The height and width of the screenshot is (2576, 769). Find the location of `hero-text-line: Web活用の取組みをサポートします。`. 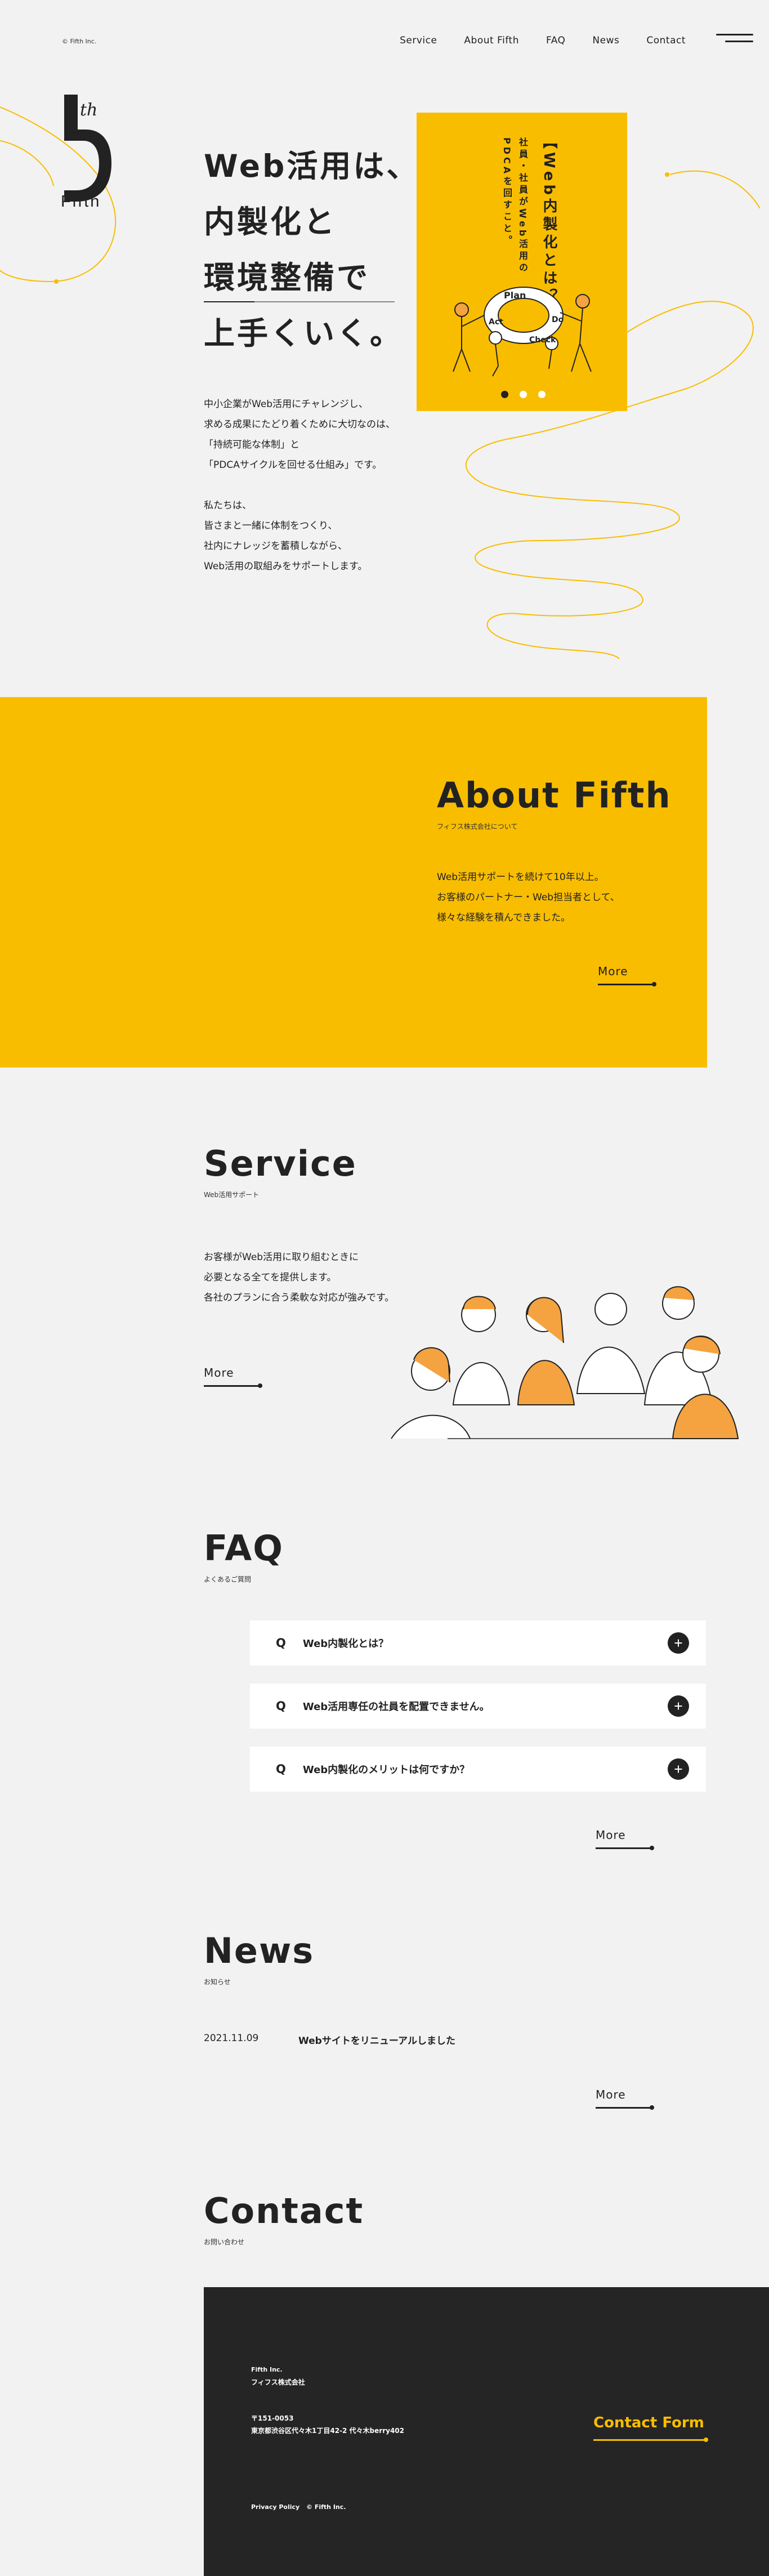

hero-text-line: Web活用の取組みをサポートします。 is located at coordinates (286, 566).